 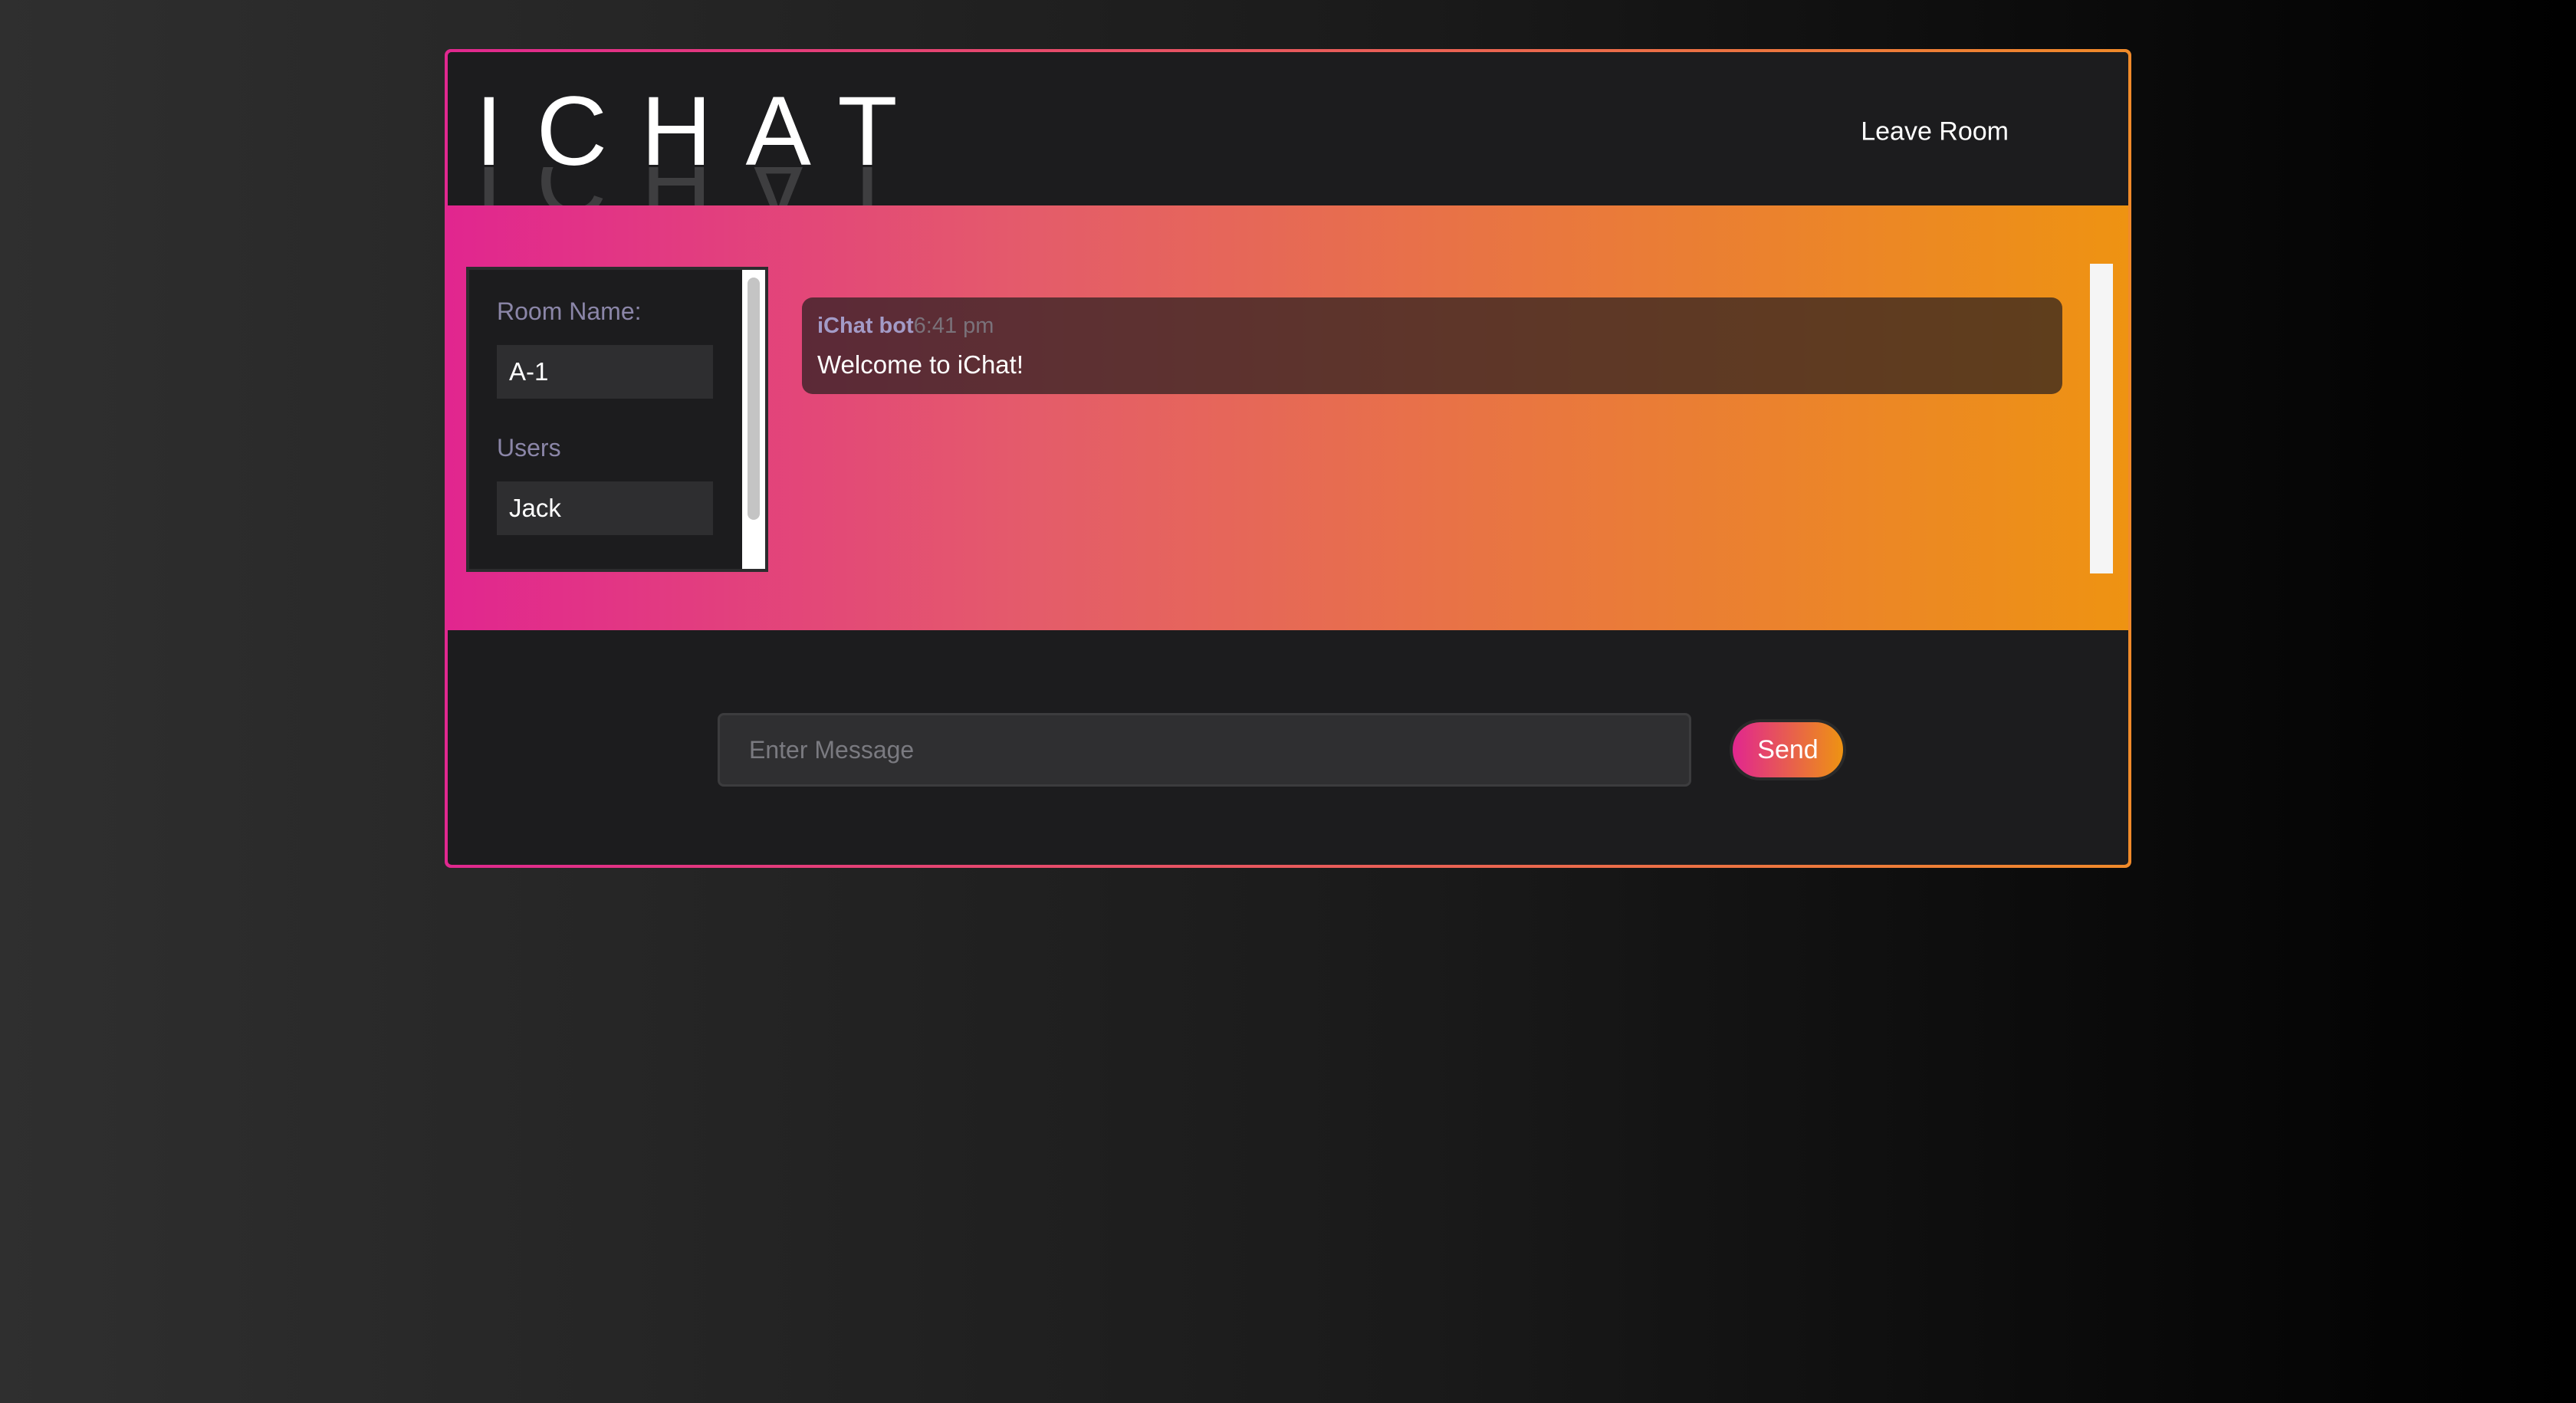 I want to click on messages-scrollbar, so click(x=2101, y=419).